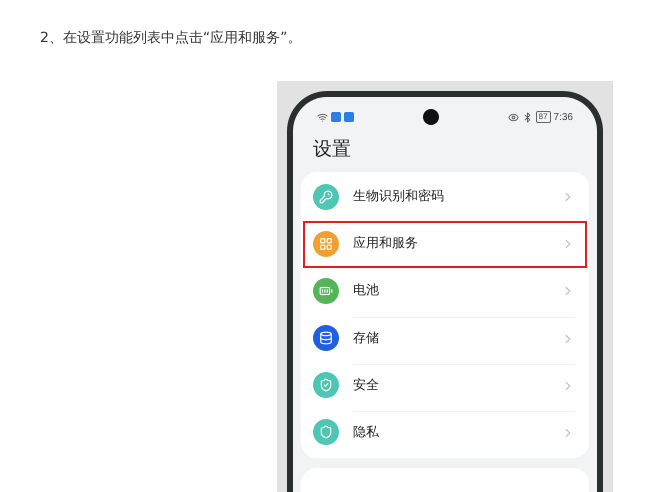 The image size is (652, 492). What do you see at coordinates (322, 117) in the screenshot?
I see `wifi-icon` at bounding box center [322, 117].